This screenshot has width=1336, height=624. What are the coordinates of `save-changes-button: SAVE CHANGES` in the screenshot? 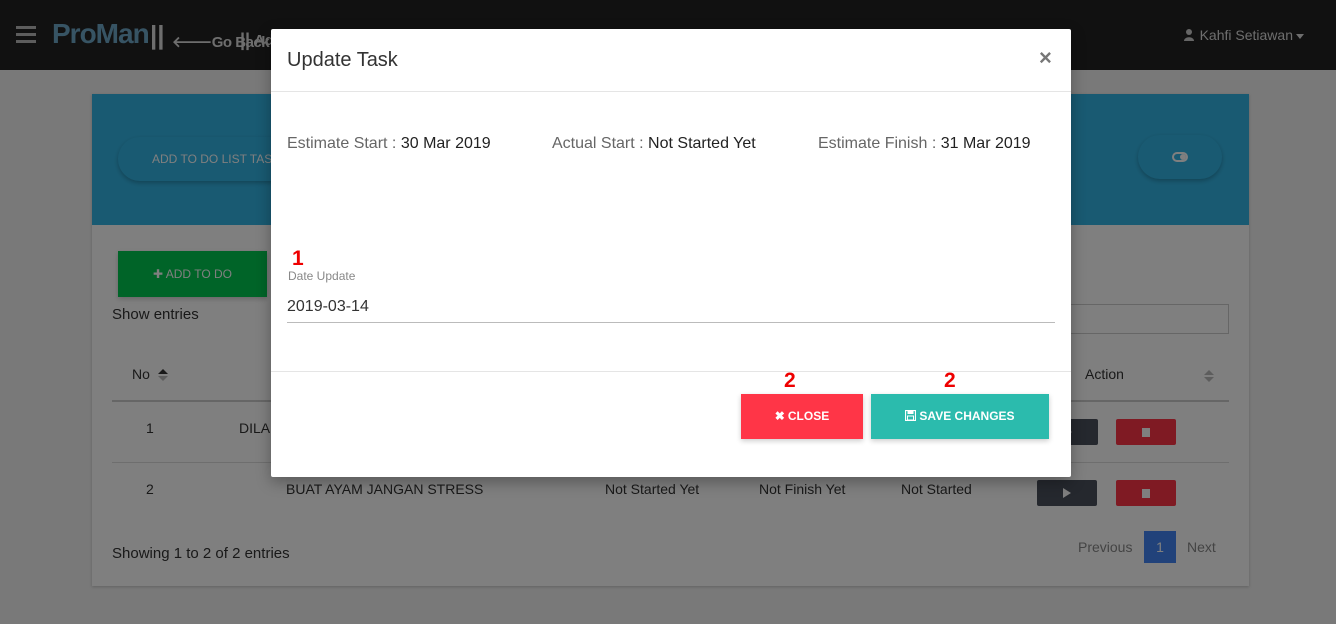 It's located at (960, 416).